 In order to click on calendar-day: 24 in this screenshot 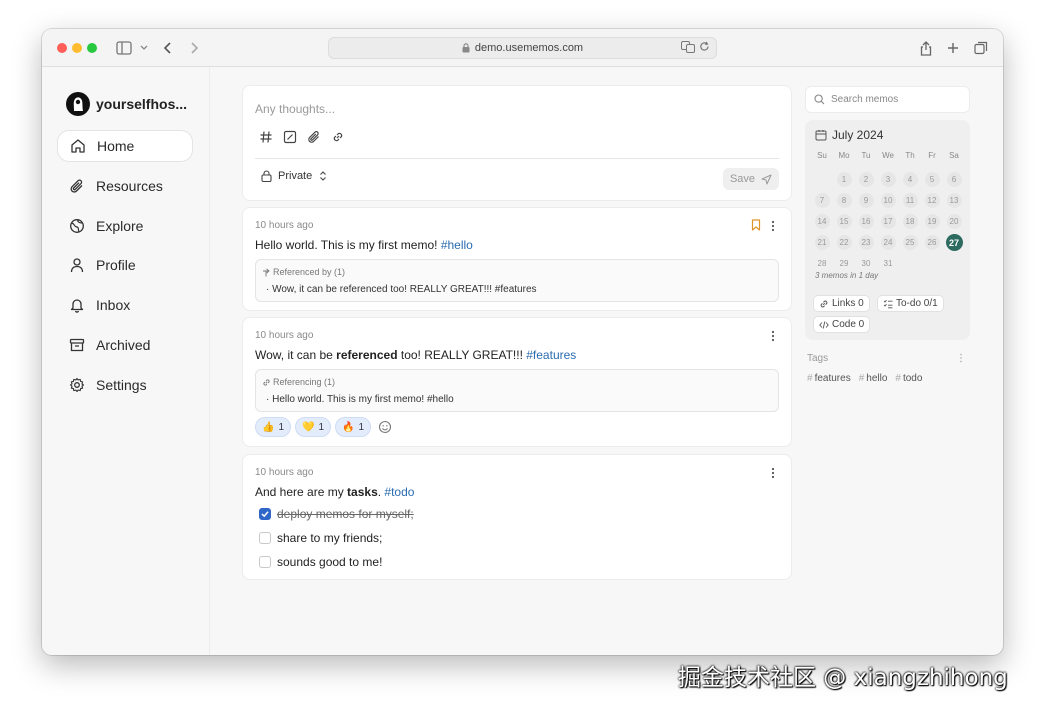, I will do `click(888, 242)`.